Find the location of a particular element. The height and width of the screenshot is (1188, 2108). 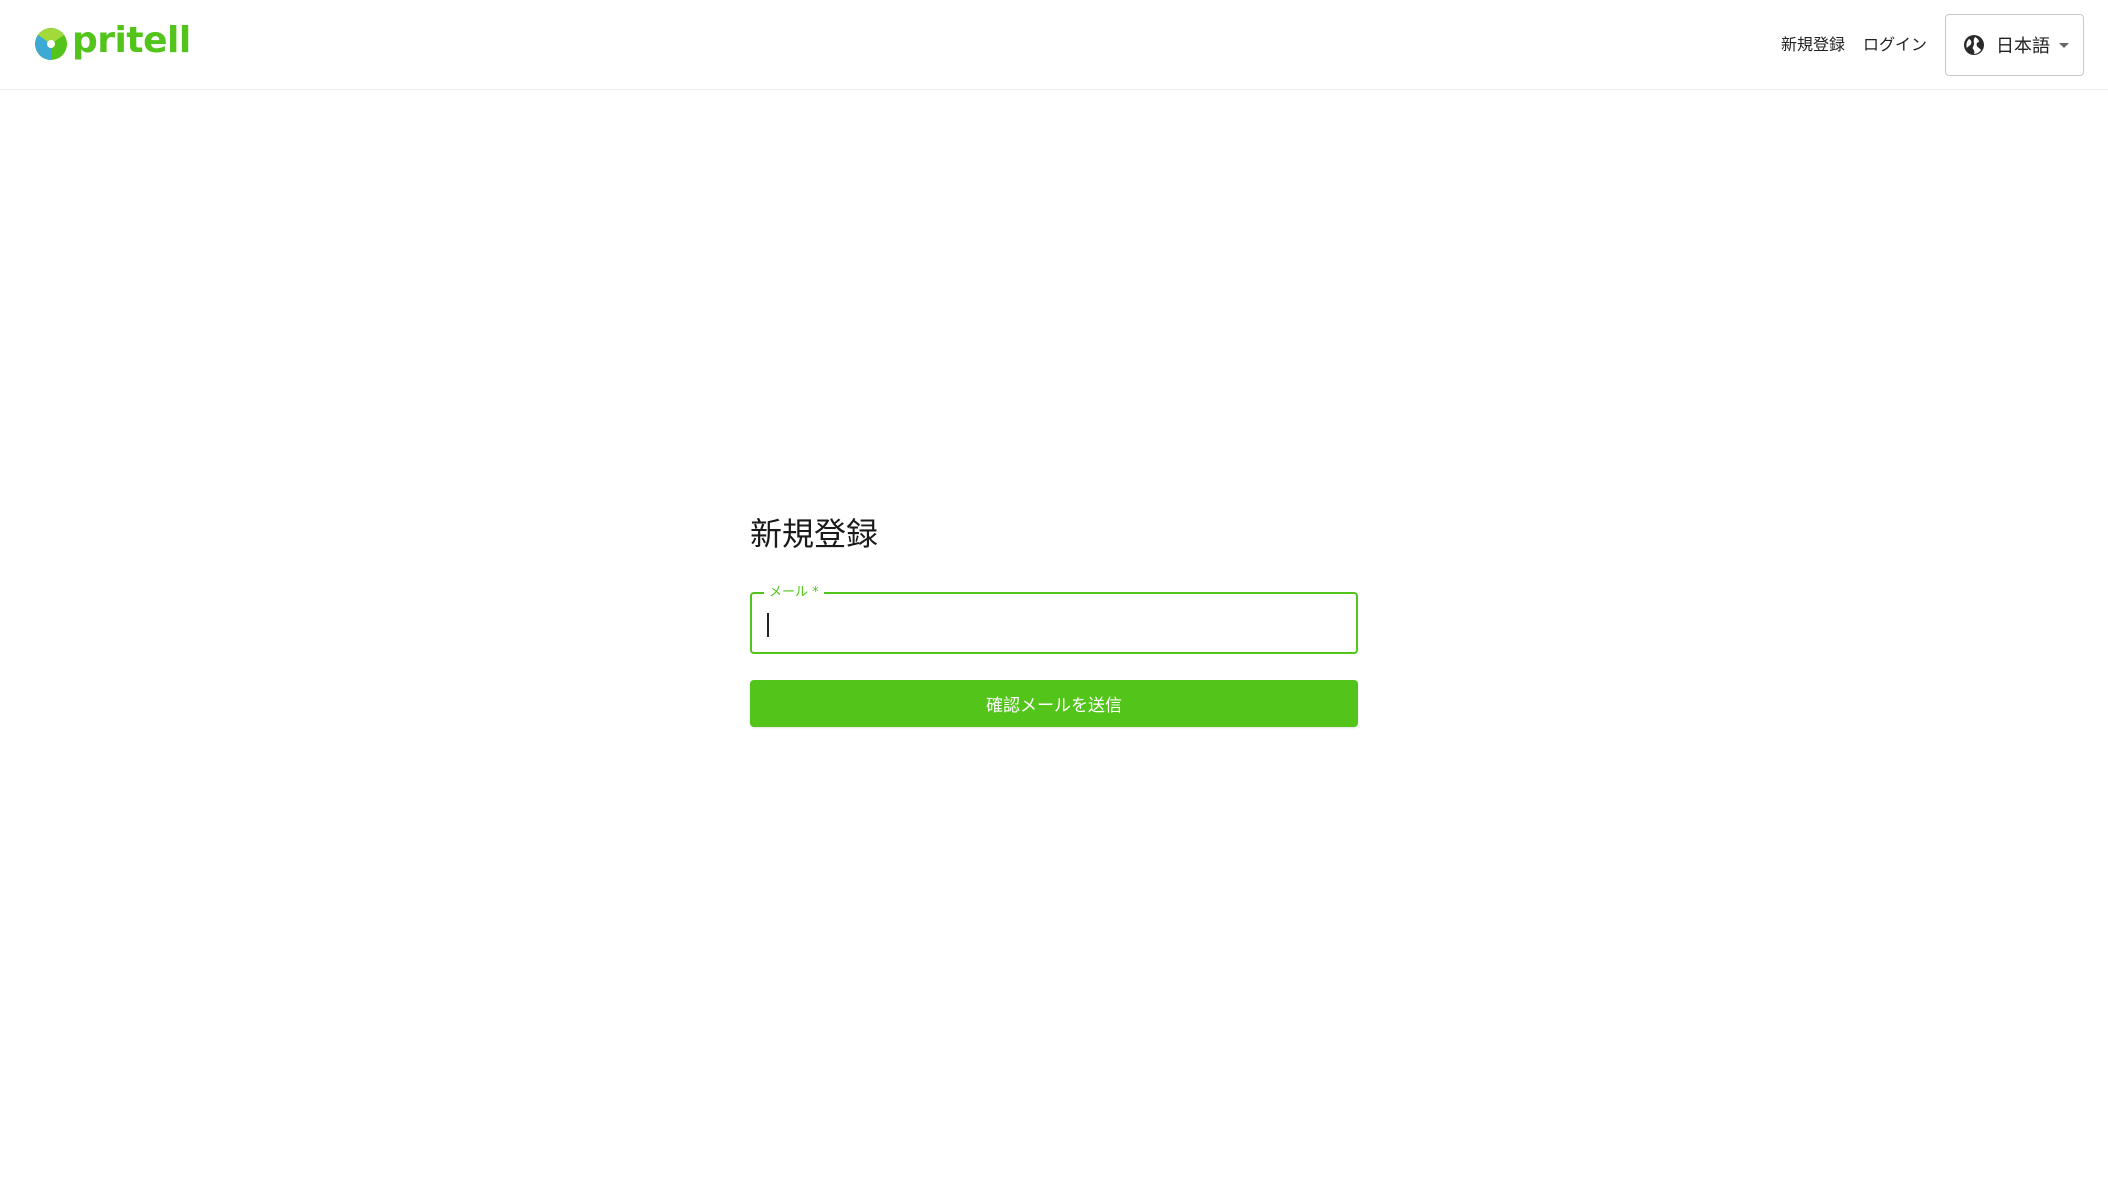

send-confirmation-button: 確認メールを送信 is located at coordinates (1054, 703).